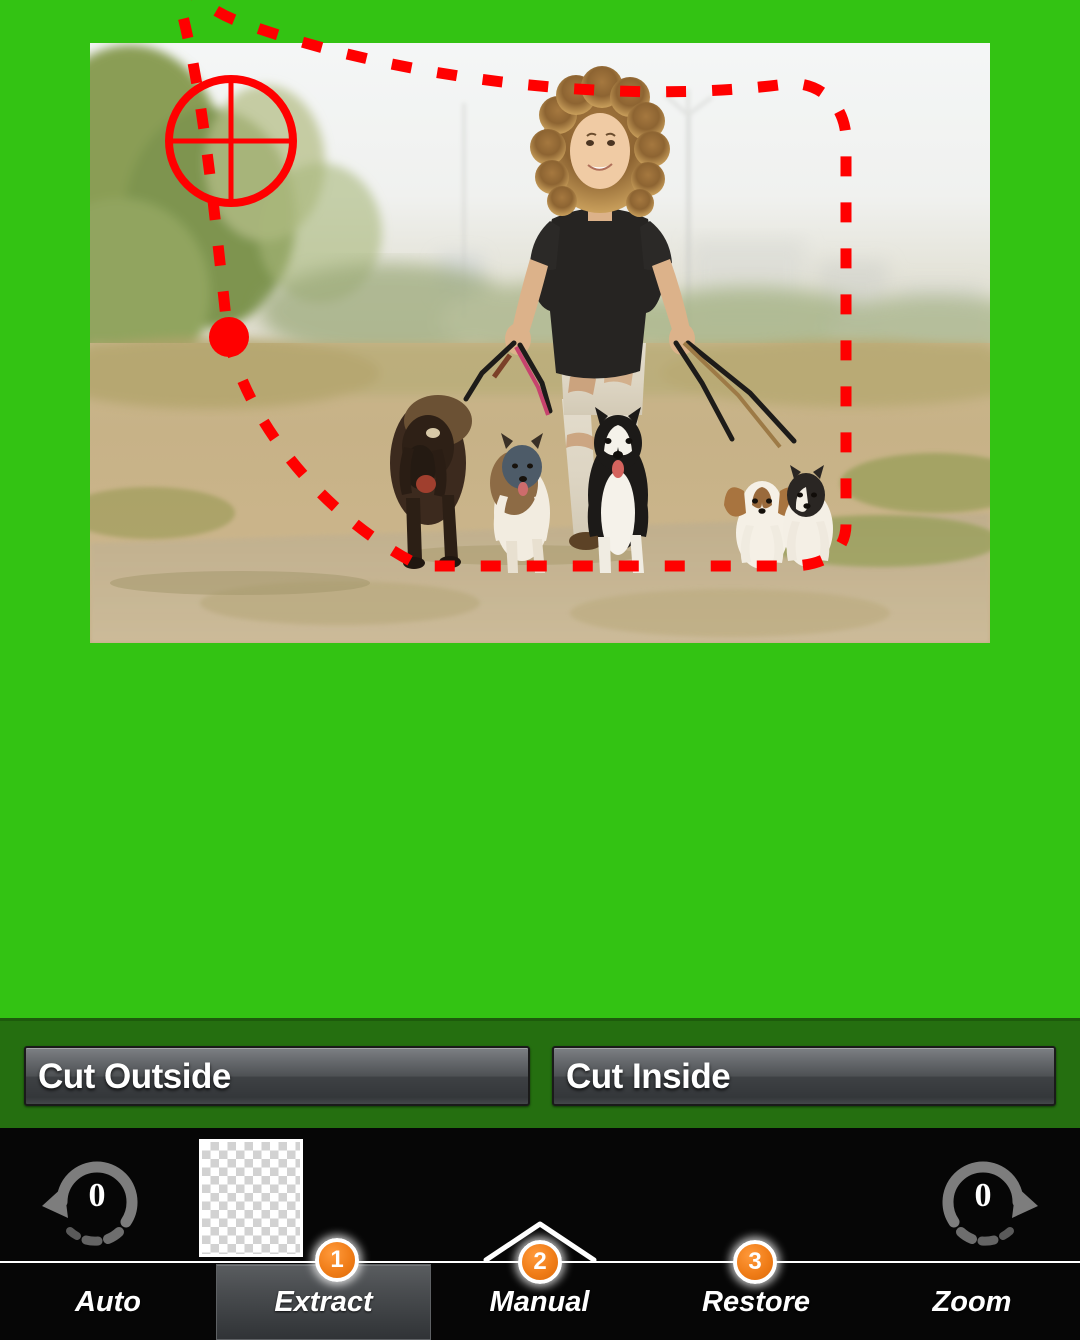 Image resolution: width=1080 pixels, height=1340 pixels. What do you see at coordinates (540, 1074) in the screenshot?
I see `cut-action-bar: Cut Outside Cut Inside` at bounding box center [540, 1074].